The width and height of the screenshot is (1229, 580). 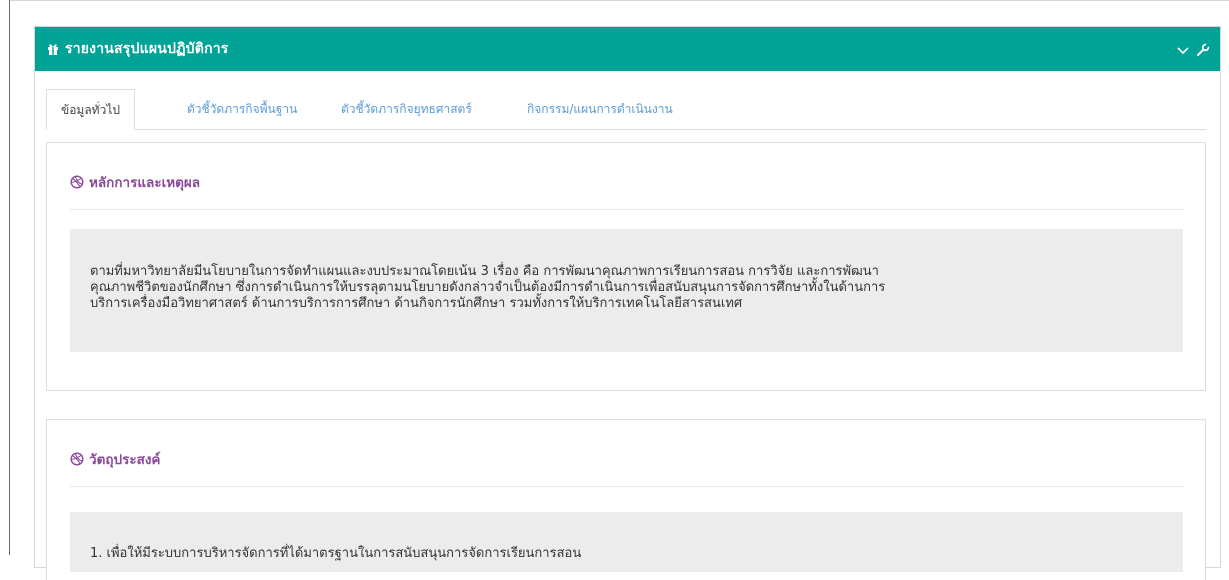 I want to click on objectives-heading-group: วัตถุประสงค์, so click(x=115, y=459).